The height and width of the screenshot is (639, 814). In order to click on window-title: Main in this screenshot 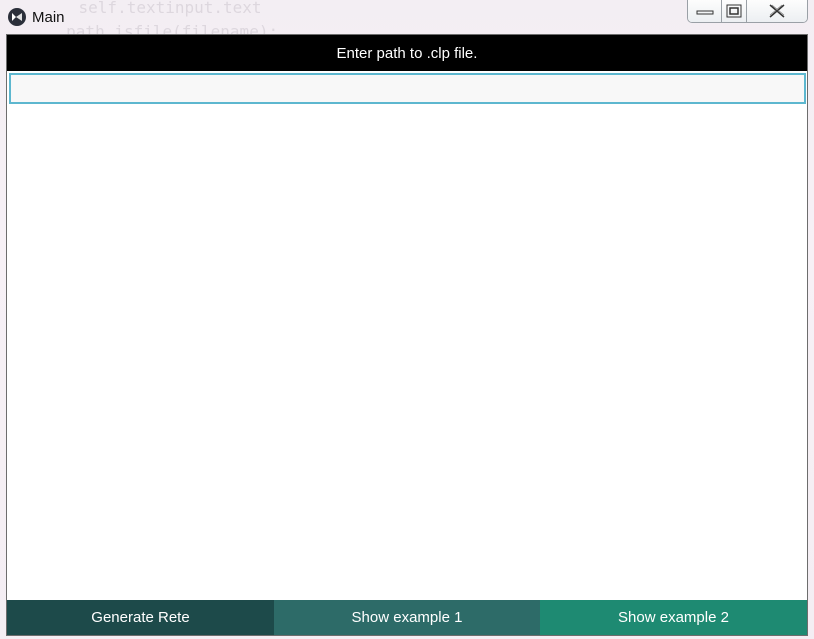, I will do `click(48, 17)`.